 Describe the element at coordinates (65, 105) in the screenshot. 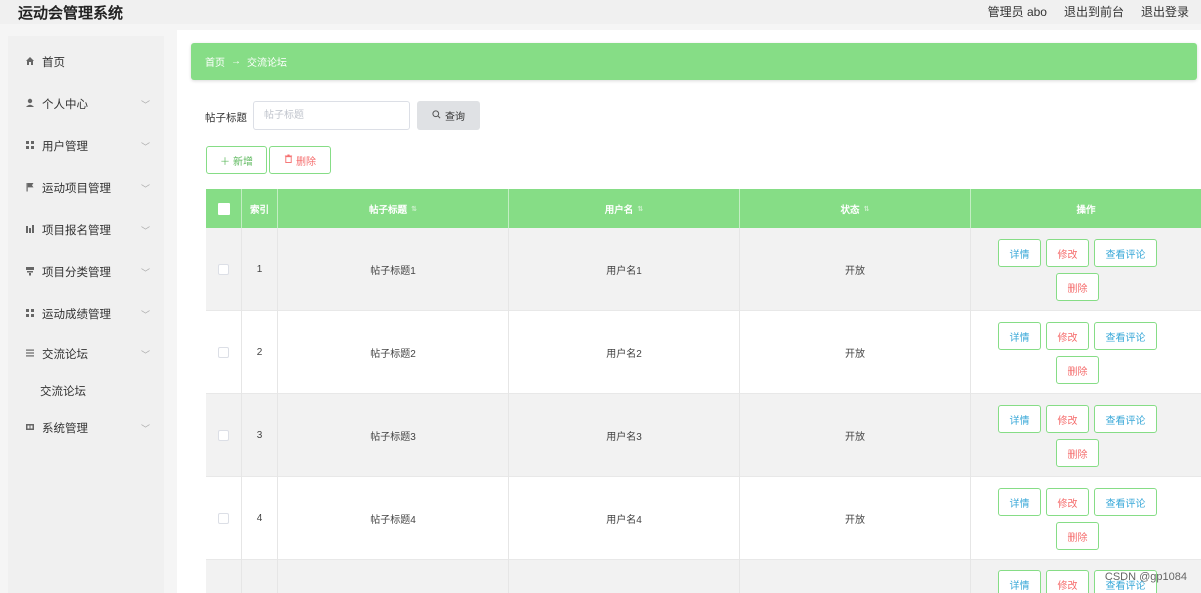

I see `sidebar-item-label: 个人中心` at that location.